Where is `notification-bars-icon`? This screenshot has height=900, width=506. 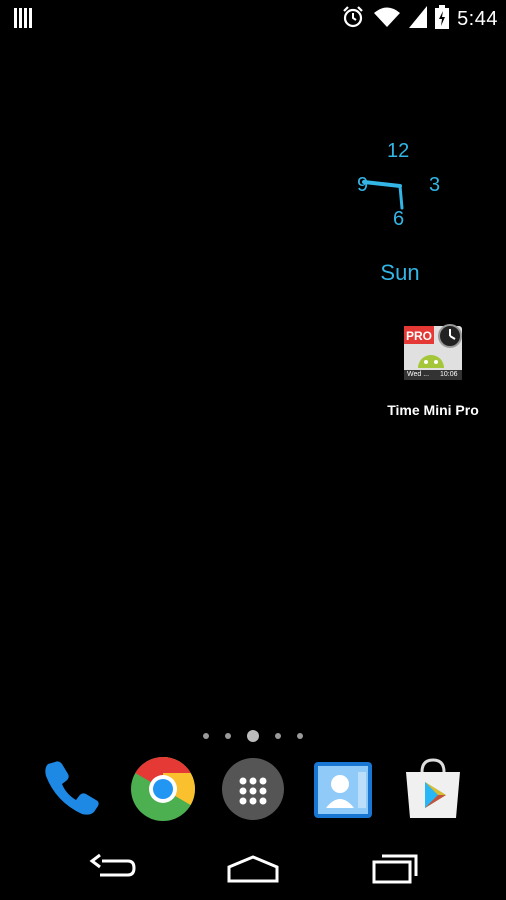 notification-bars-icon is located at coordinates (24, 20).